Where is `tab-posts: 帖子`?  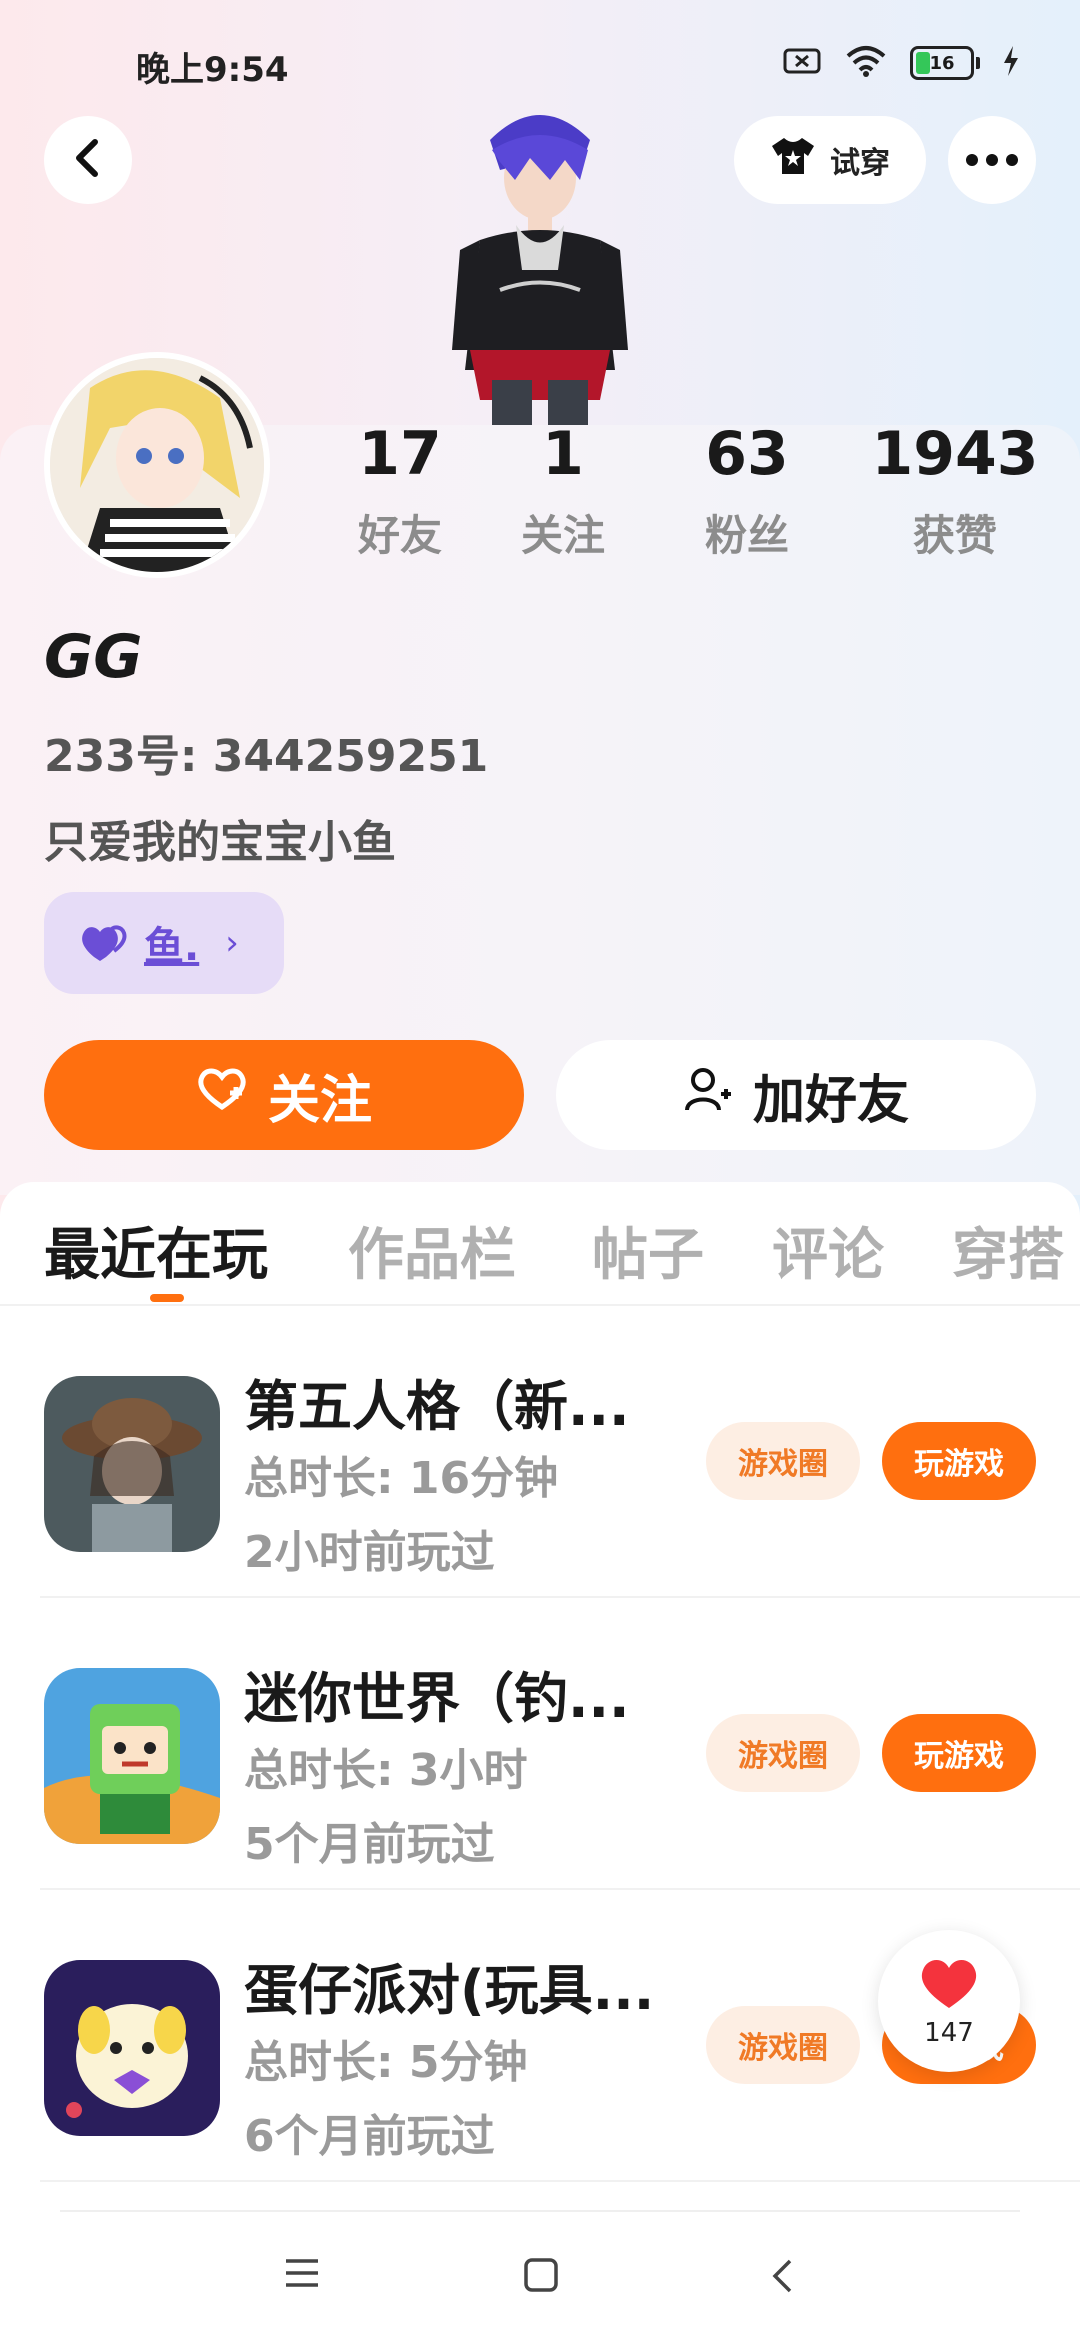
tab-posts: 帖子 is located at coordinates (648, 1250).